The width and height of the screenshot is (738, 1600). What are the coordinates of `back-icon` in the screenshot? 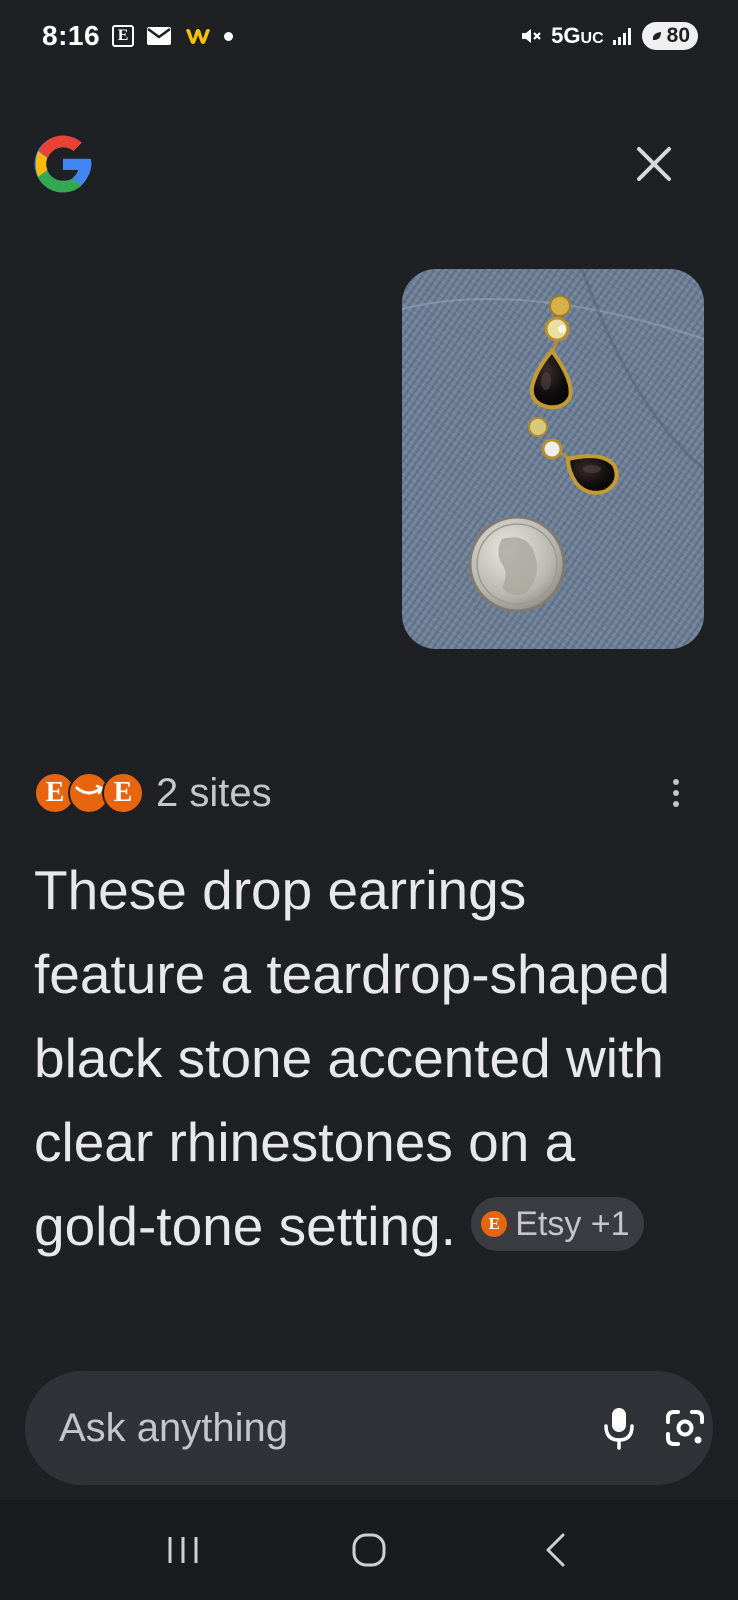 It's located at (555, 1550).